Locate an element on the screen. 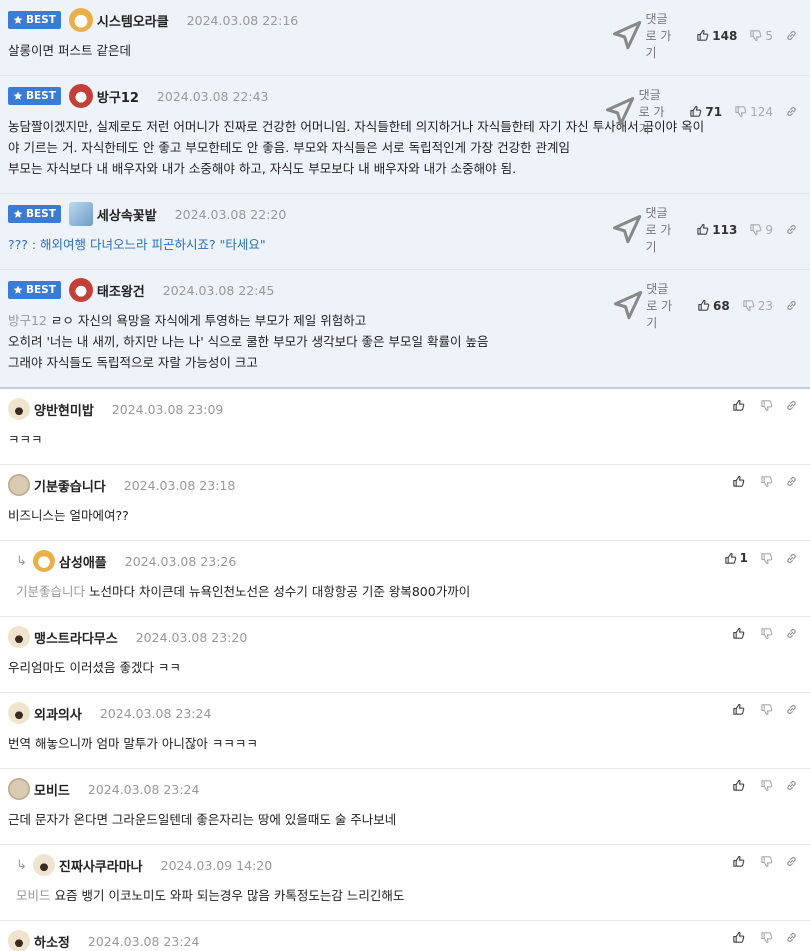  downvote-button: 23 is located at coordinates (757, 306).